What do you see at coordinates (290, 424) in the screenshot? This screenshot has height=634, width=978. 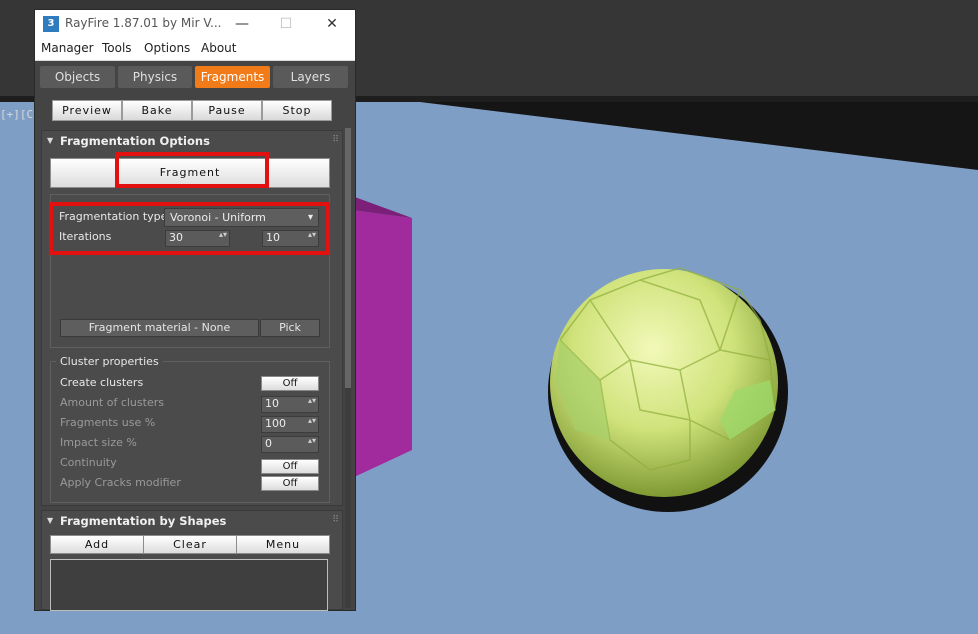 I see `fragments-use-spinner: 100 ▴▾` at bounding box center [290, 424].